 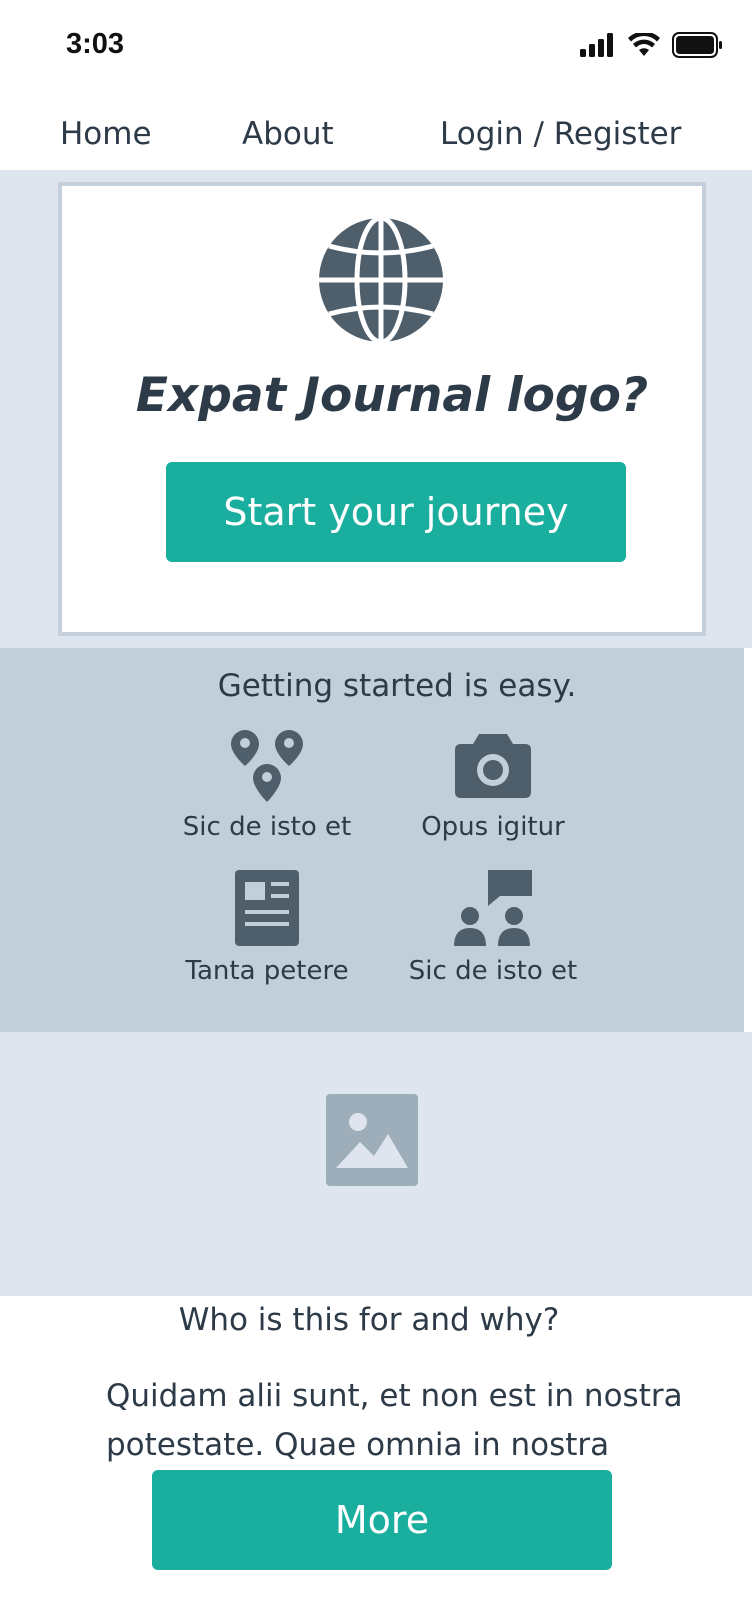 I want to click on step-item: Tanta petere, so click(x=267, y=928).